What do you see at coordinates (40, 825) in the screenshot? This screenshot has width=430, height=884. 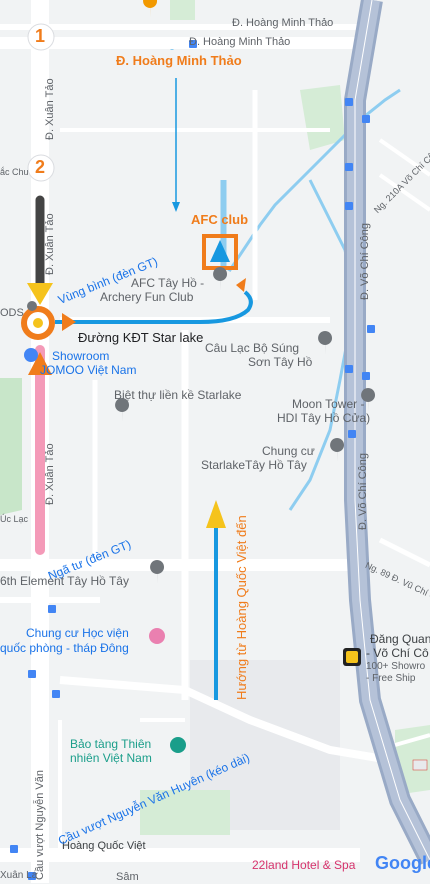 I see `road-label-cau-vuot-ng: Cầu vượt Nguyễn Văn` at bounding box center [40, 825].